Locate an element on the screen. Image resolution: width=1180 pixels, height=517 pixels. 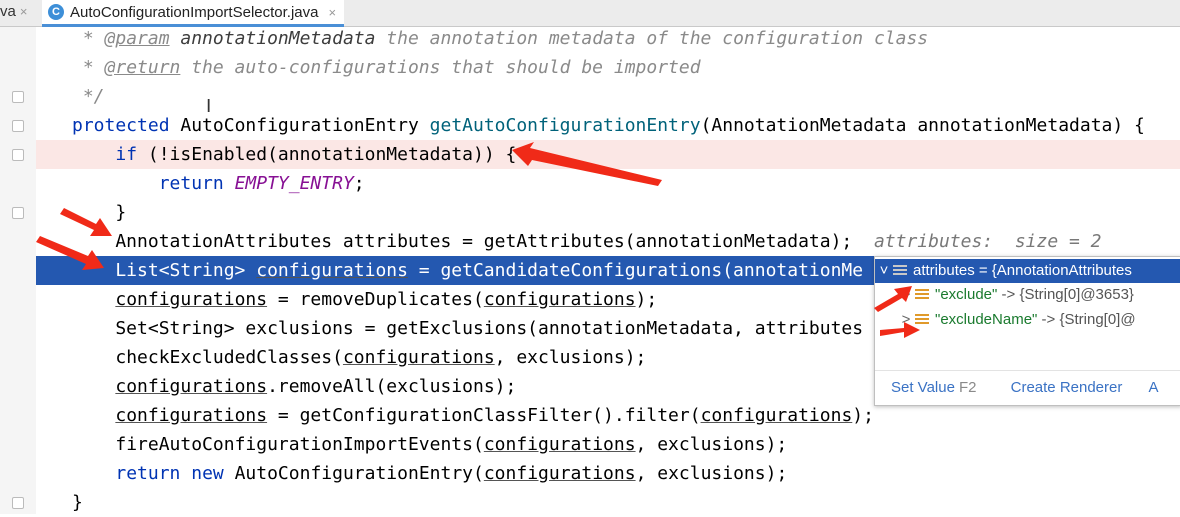
tab-previous-label: va is located at coordinates (8, 11).